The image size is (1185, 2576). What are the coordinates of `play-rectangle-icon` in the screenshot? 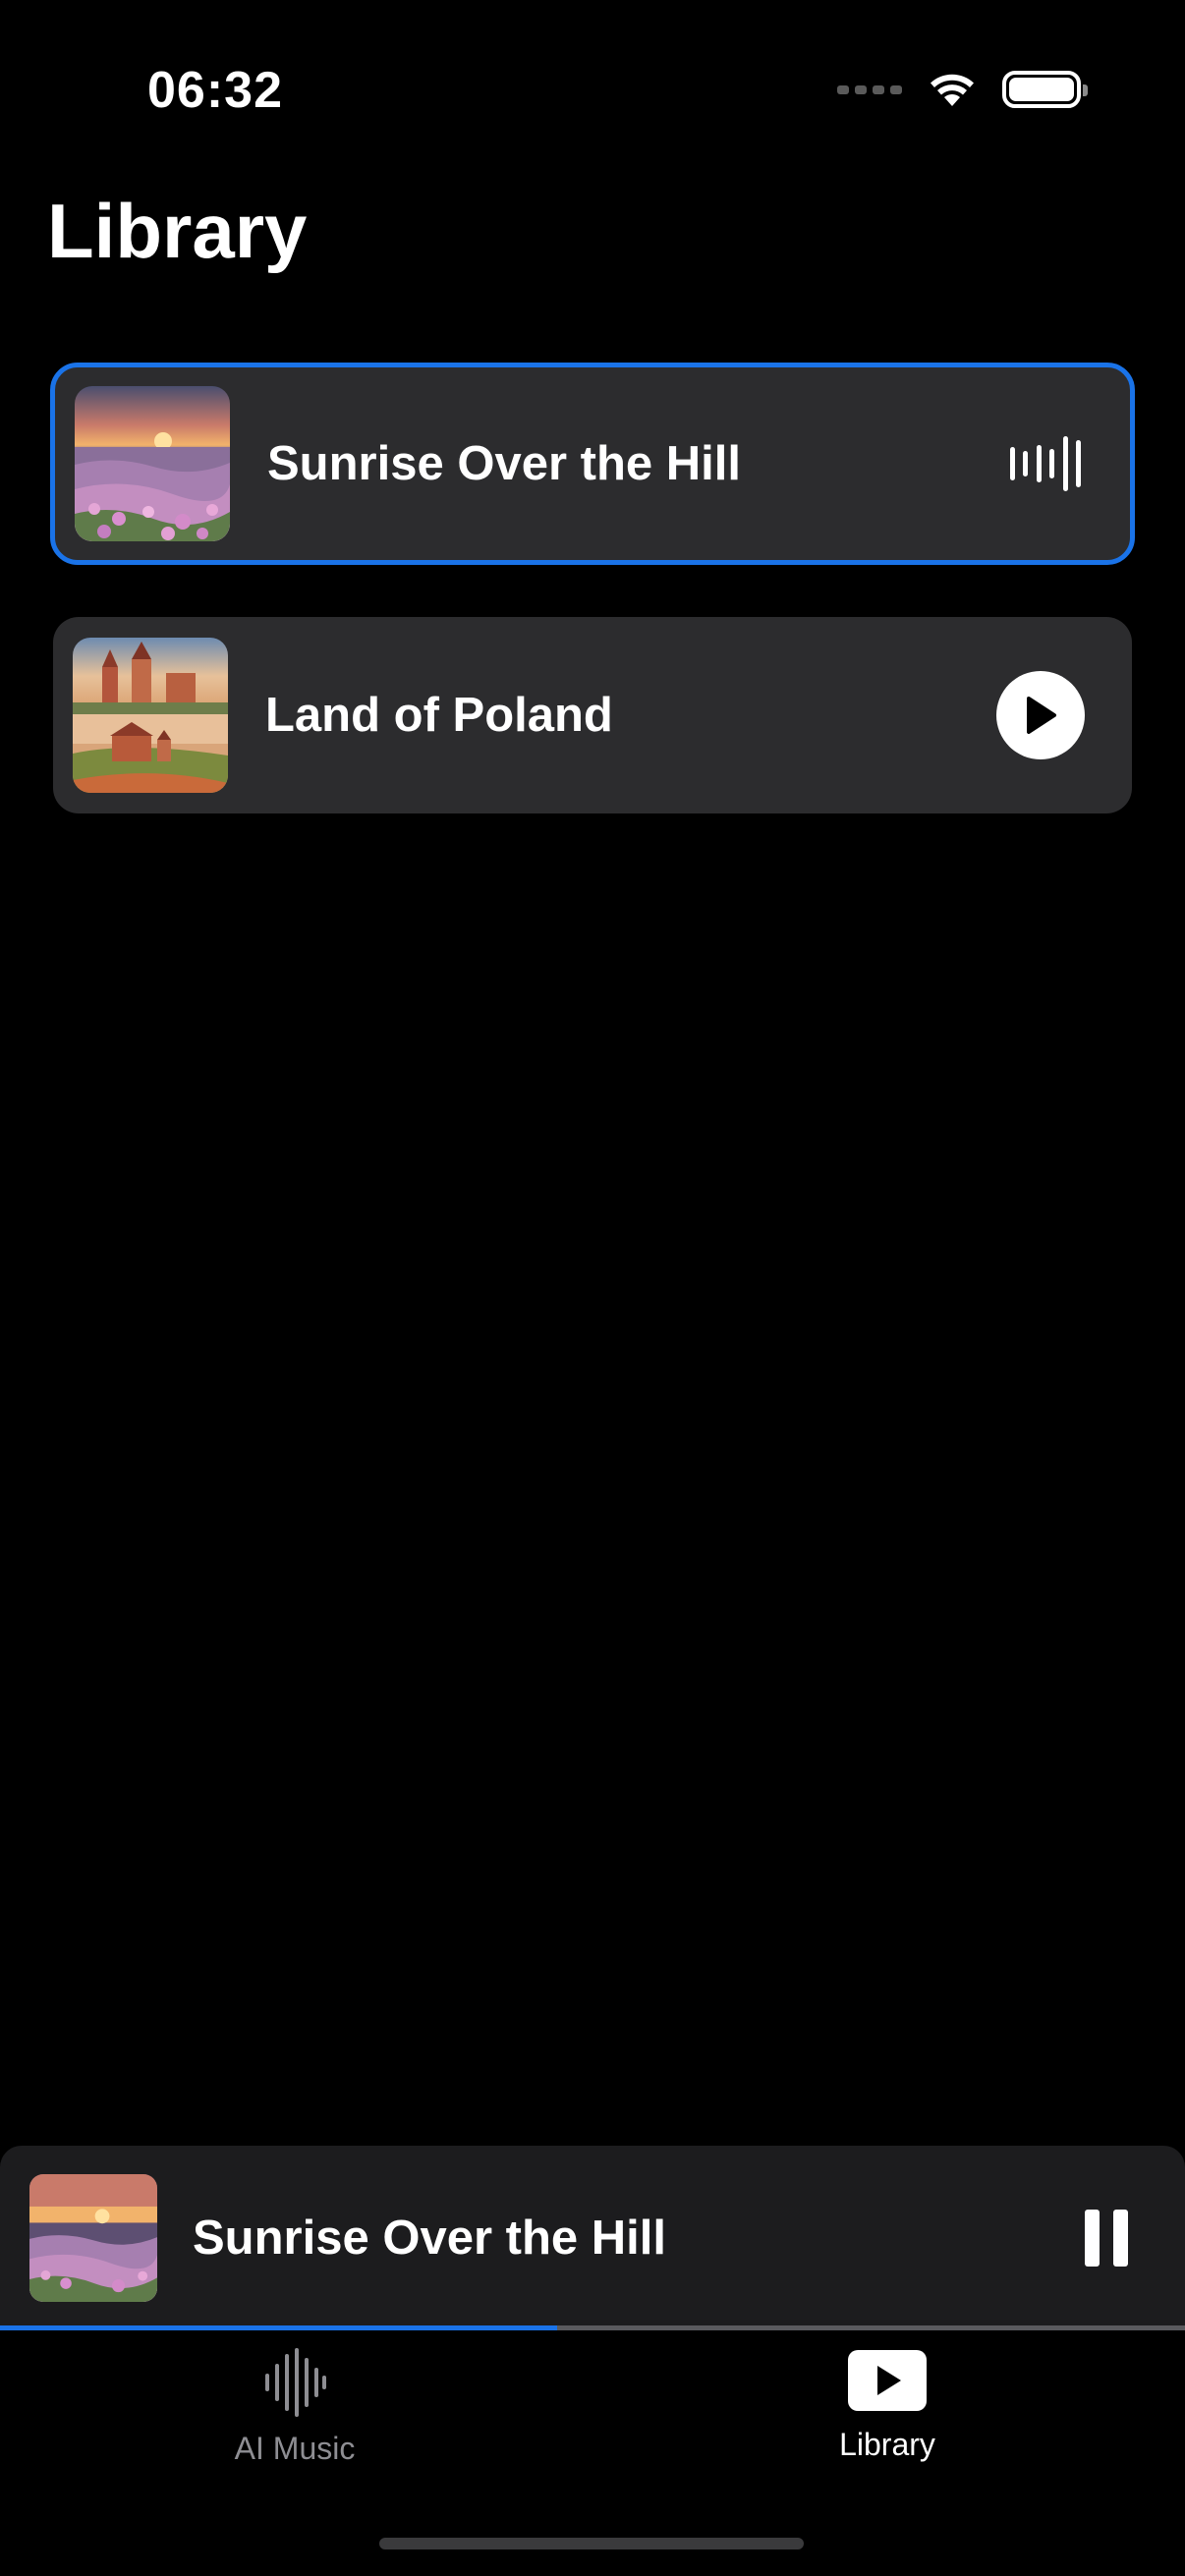 It's located at (888, 2380).